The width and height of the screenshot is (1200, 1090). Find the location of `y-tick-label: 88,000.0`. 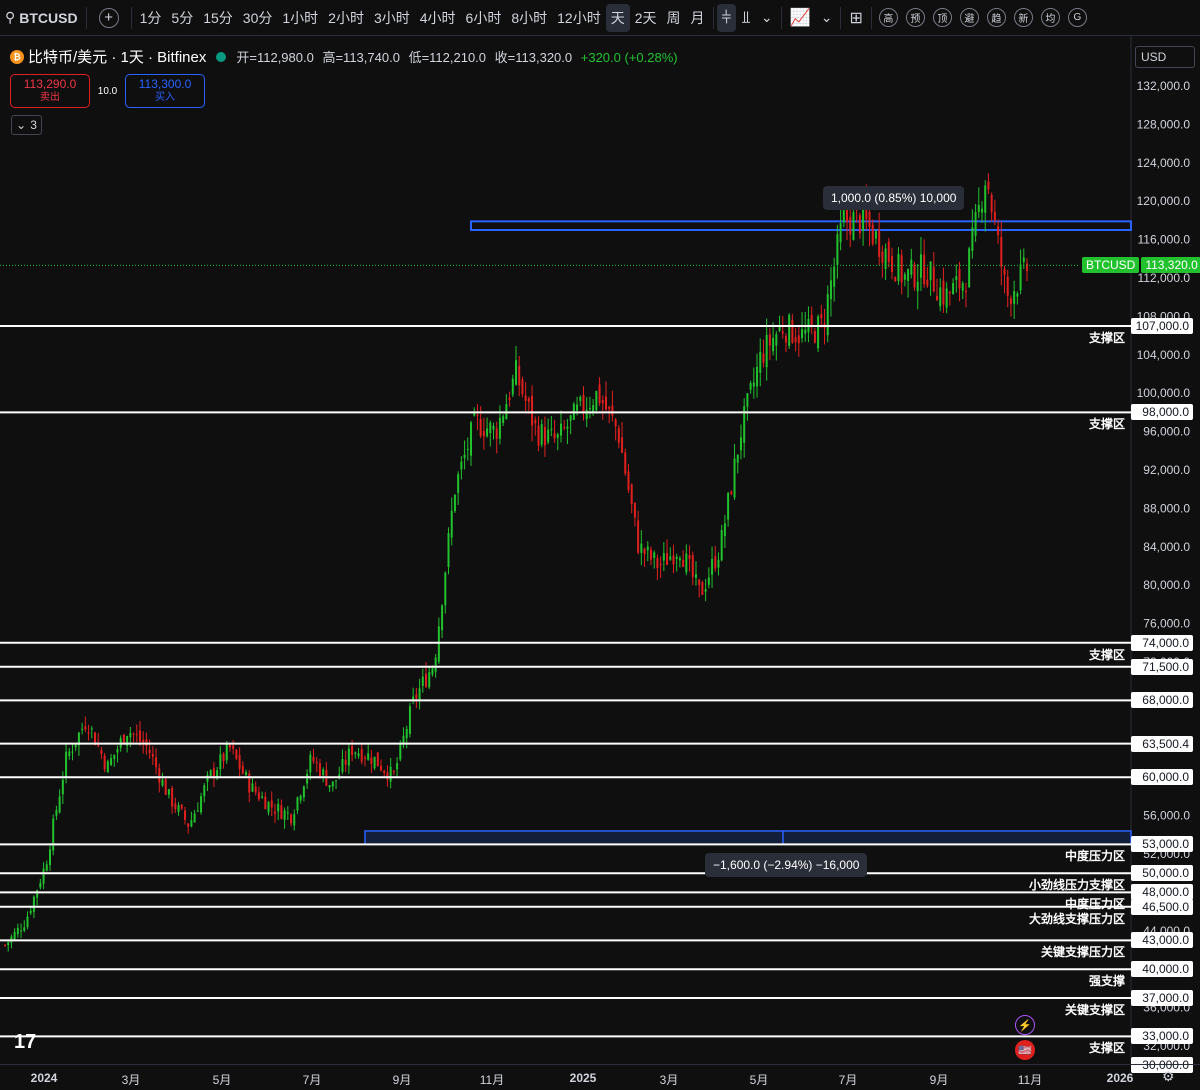

y-tick-label: 88,000.0 is located at coordinates (1166, 508).